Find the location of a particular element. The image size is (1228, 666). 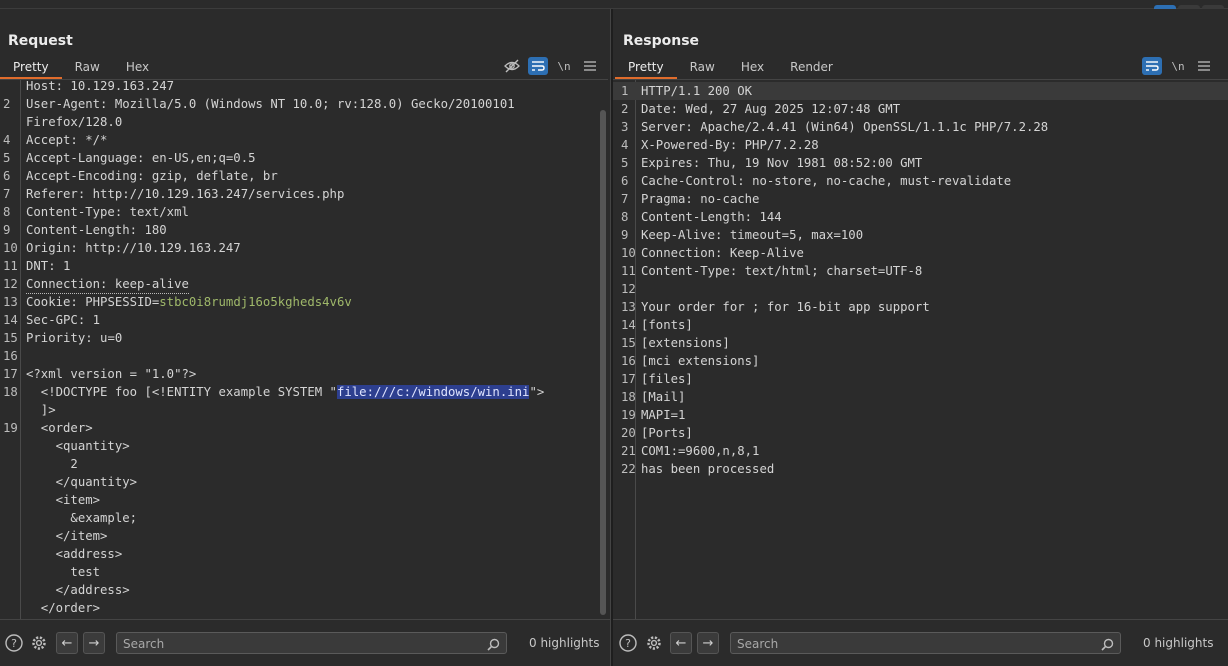

request-search-input is located at coordinates (297, 644).